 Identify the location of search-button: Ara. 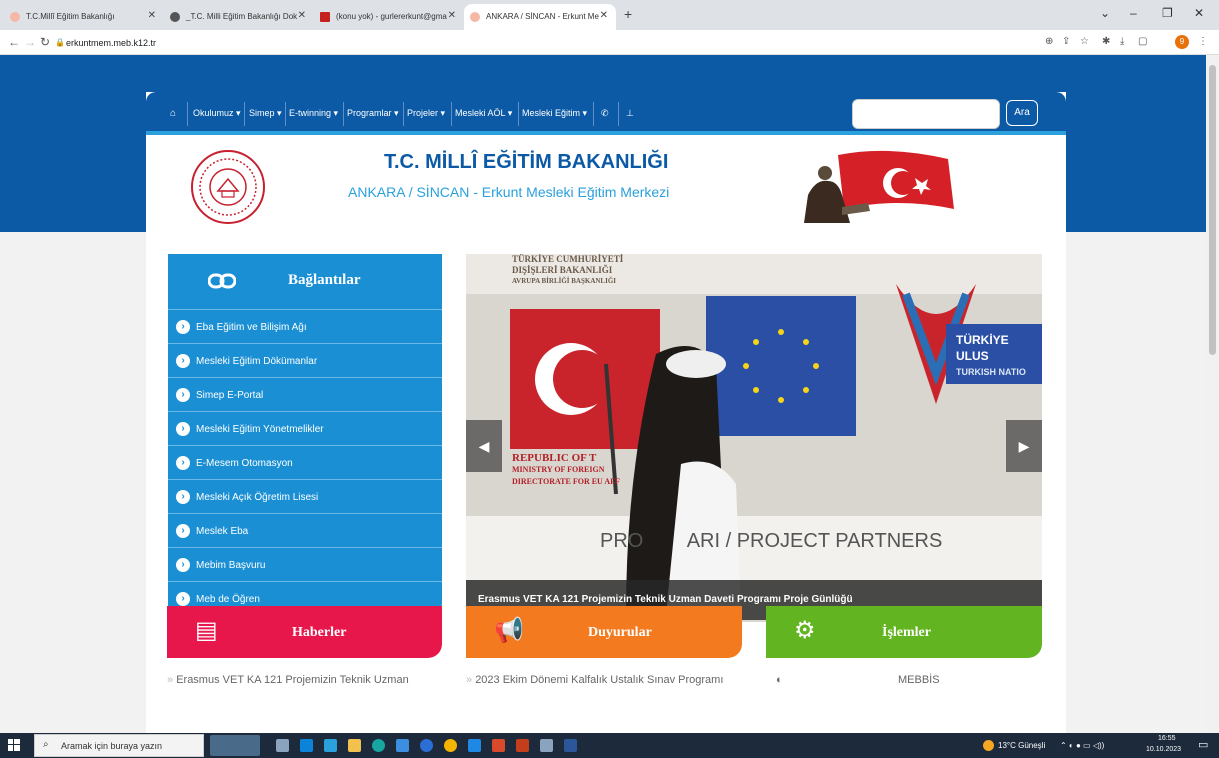
(1022, 113).